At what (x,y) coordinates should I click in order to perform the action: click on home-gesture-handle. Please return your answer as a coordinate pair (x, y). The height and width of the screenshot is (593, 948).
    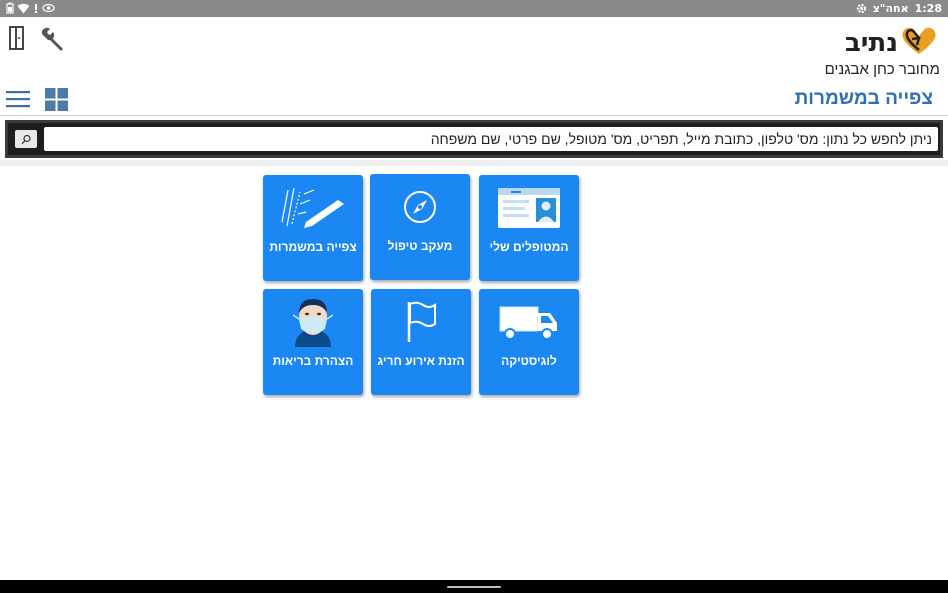
    Looking at the image, I should click on (474, 587).